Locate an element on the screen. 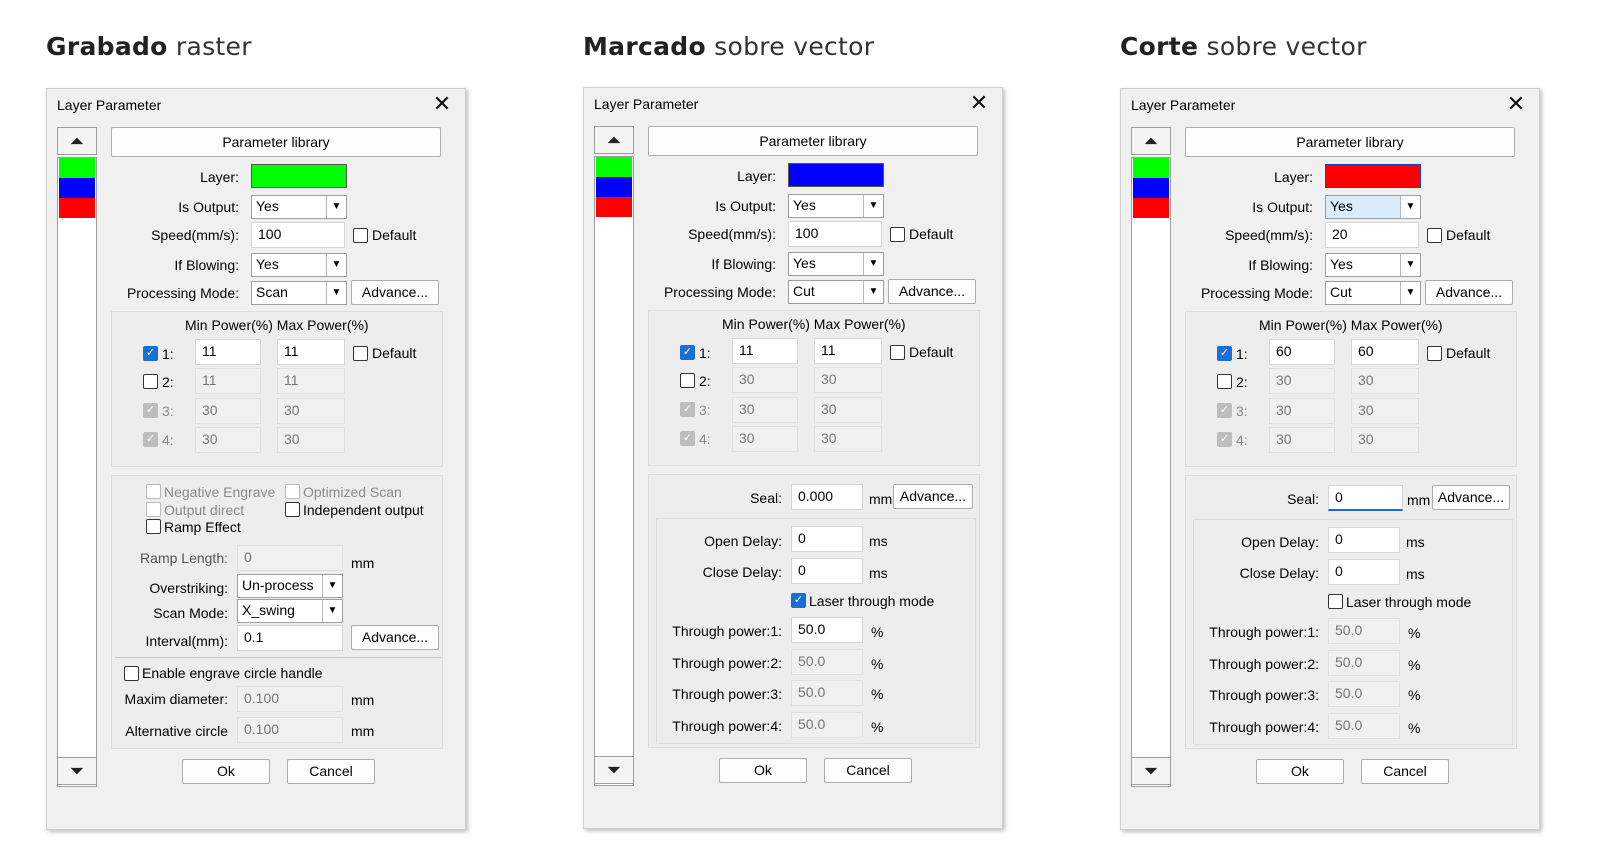  power-default-label: Default is located at coordinates (1468, 353).